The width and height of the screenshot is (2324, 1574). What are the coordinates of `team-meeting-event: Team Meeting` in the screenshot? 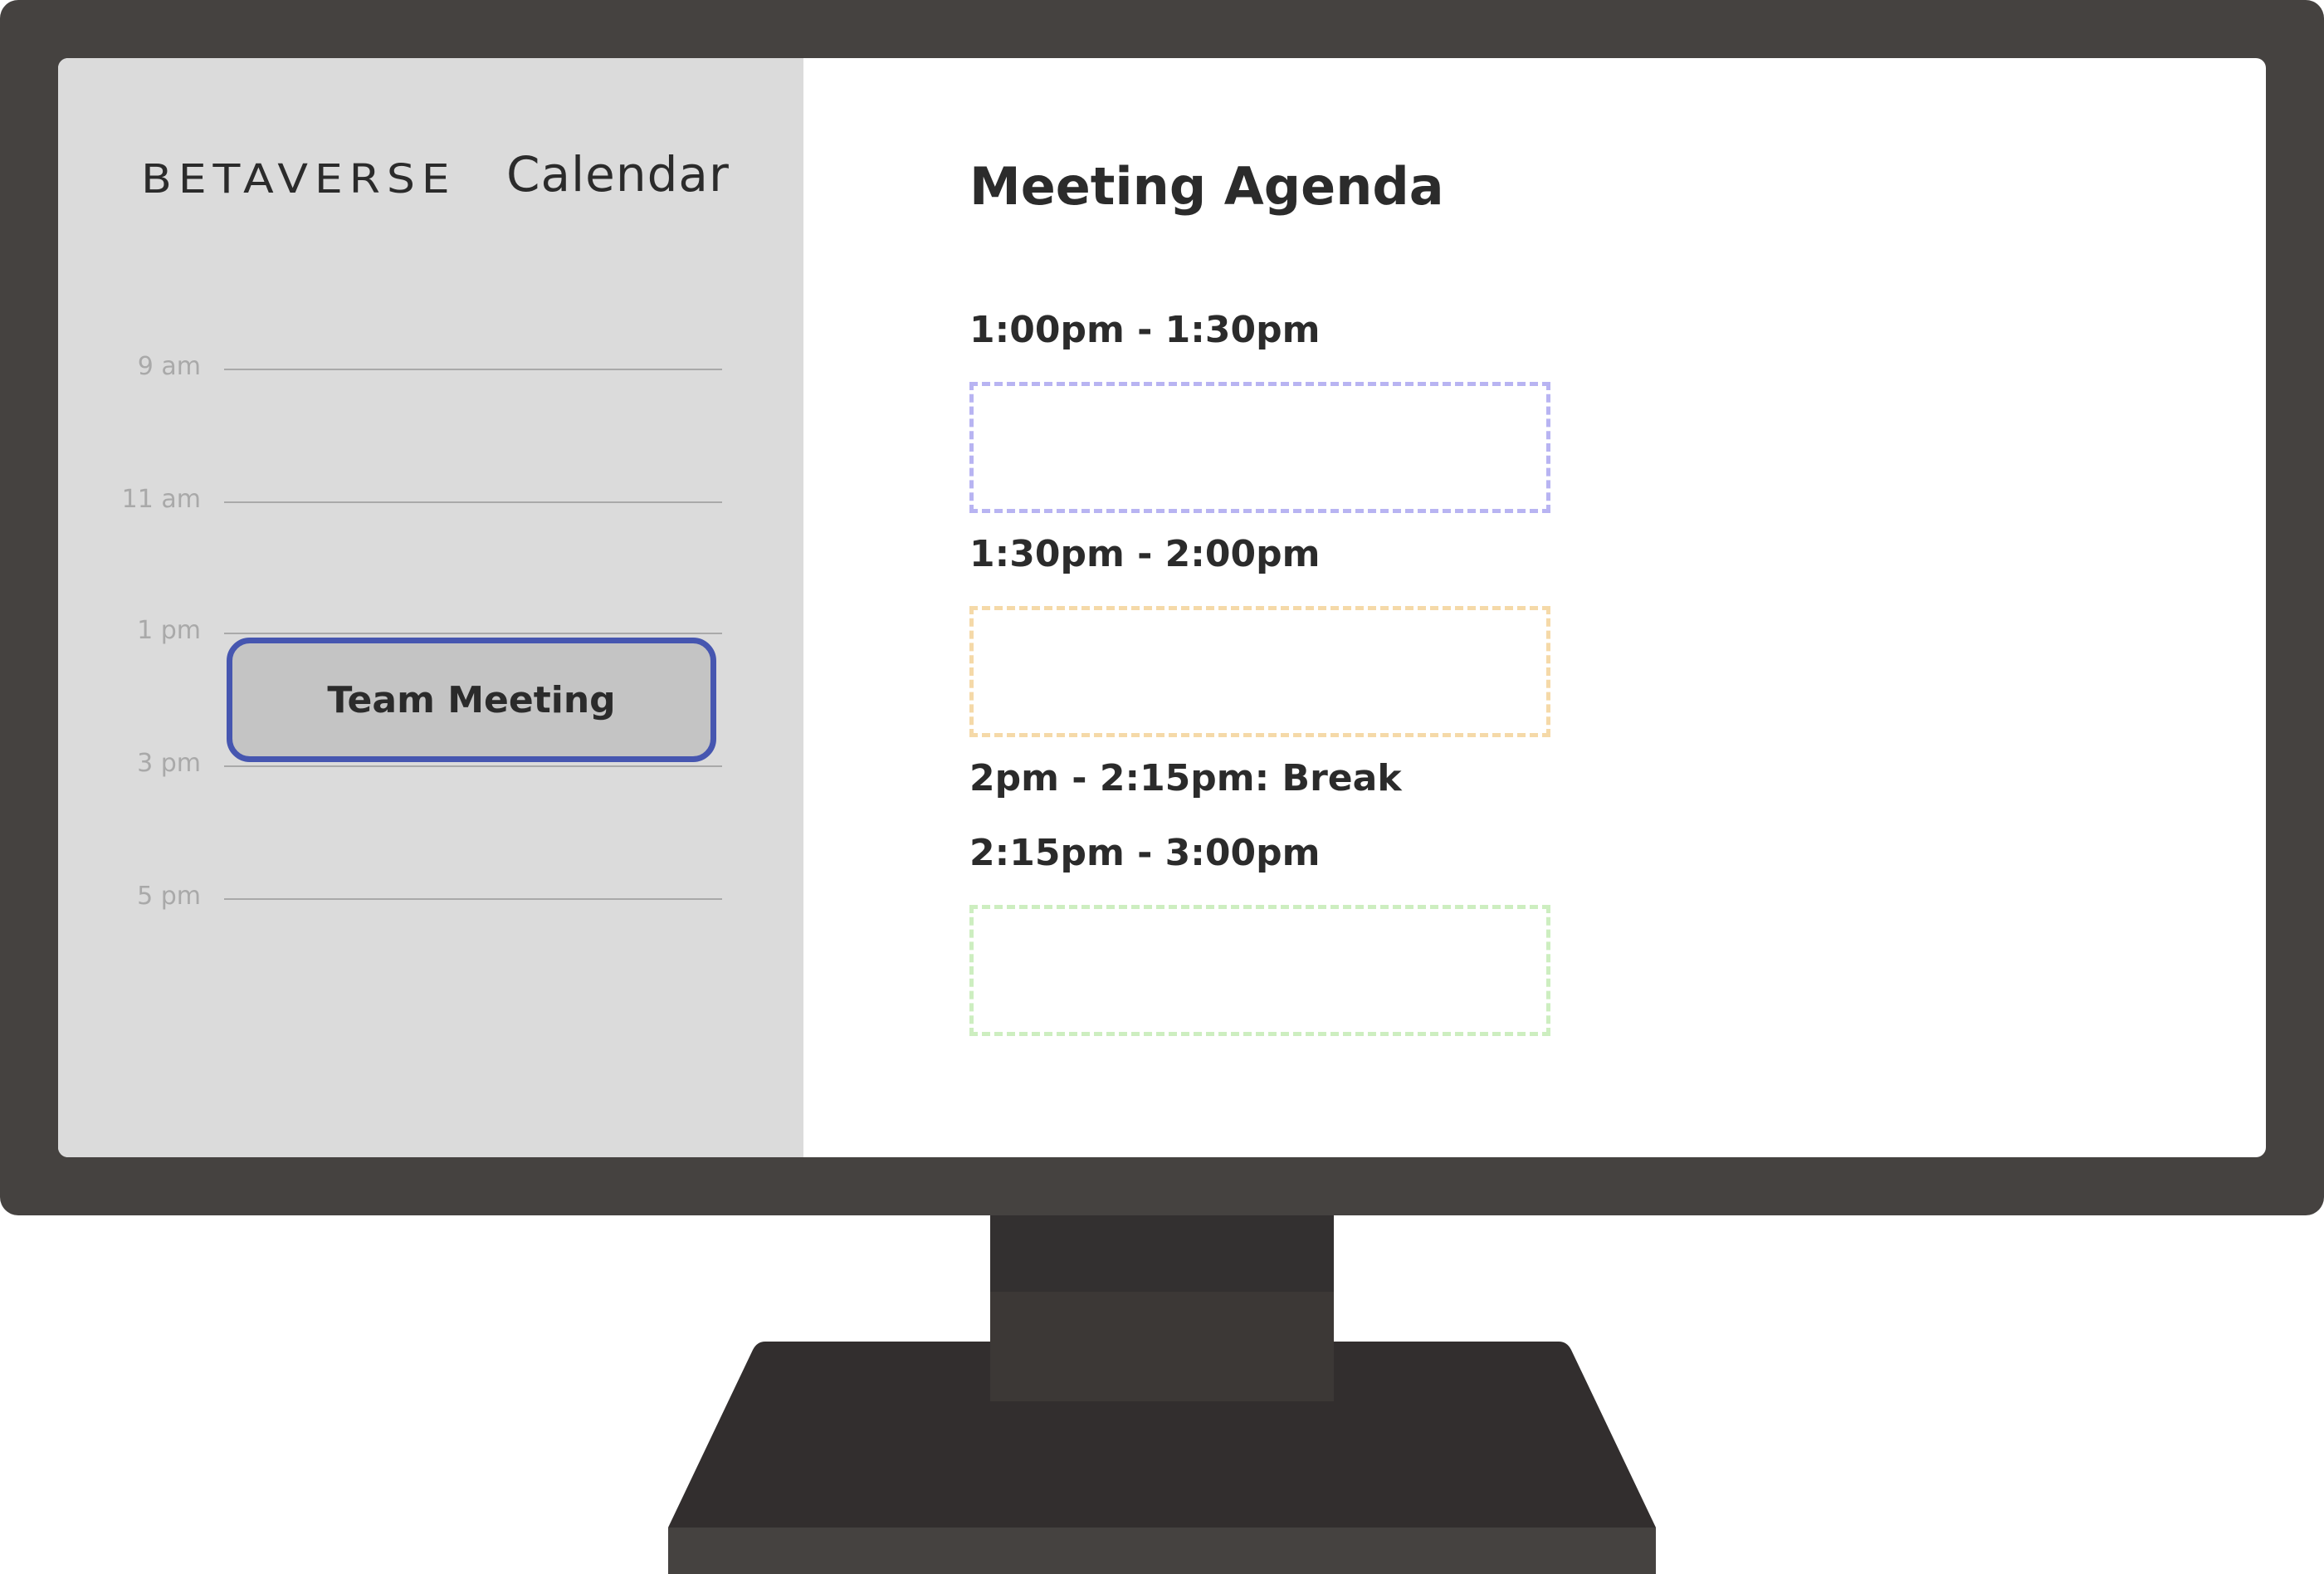 It's located at (471, 700).